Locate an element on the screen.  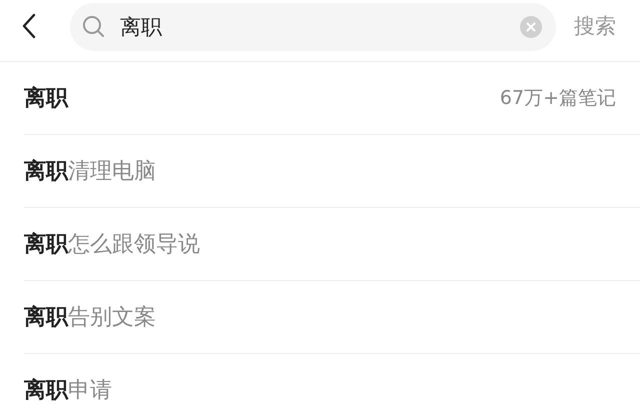
back-icon is located at coordinates (29, 26).